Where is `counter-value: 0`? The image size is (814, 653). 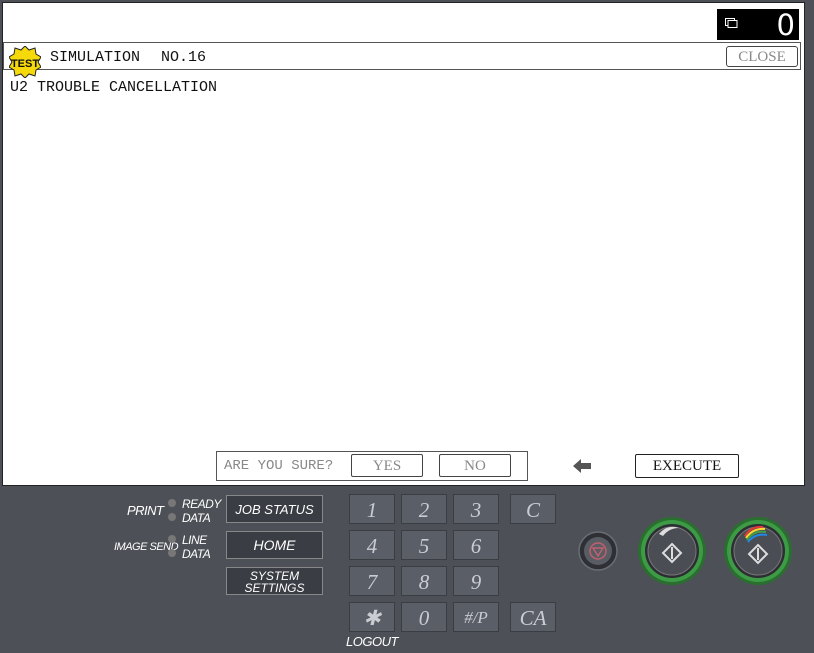
counter-value: 0 is located at coordinates (785, 25).